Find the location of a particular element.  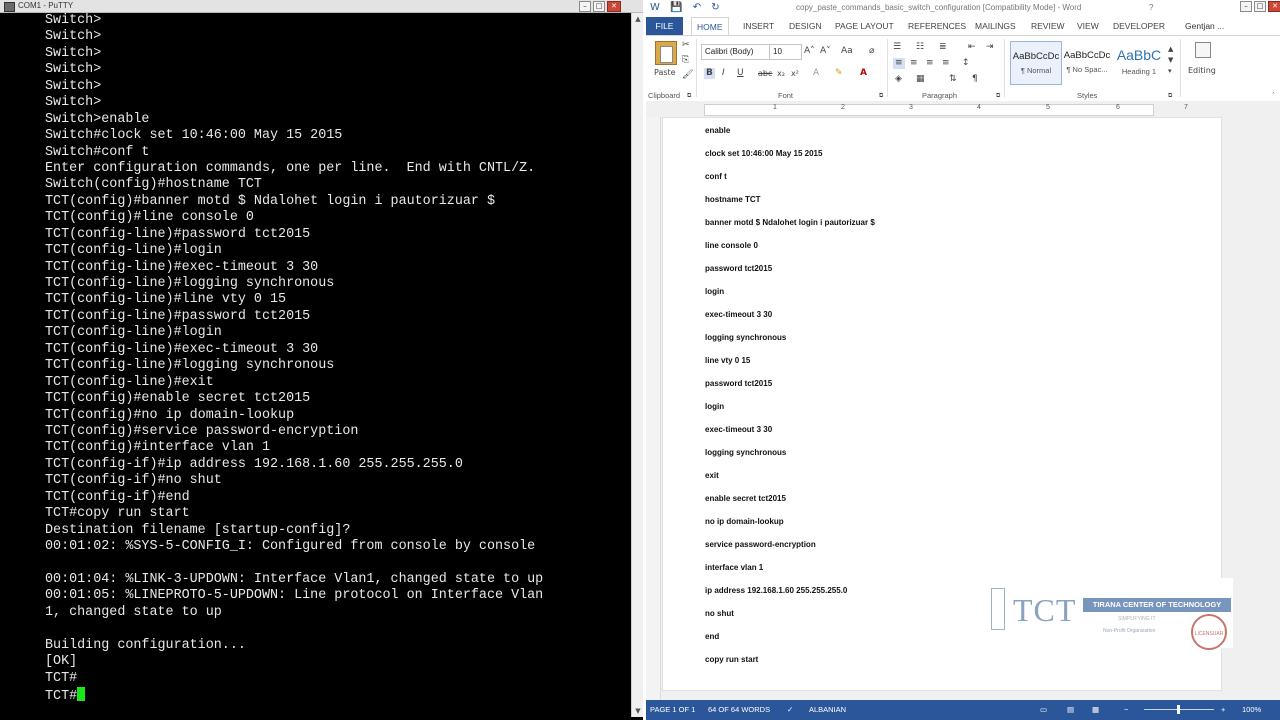

font-color-icon: A is located at coordinates (863, 73).